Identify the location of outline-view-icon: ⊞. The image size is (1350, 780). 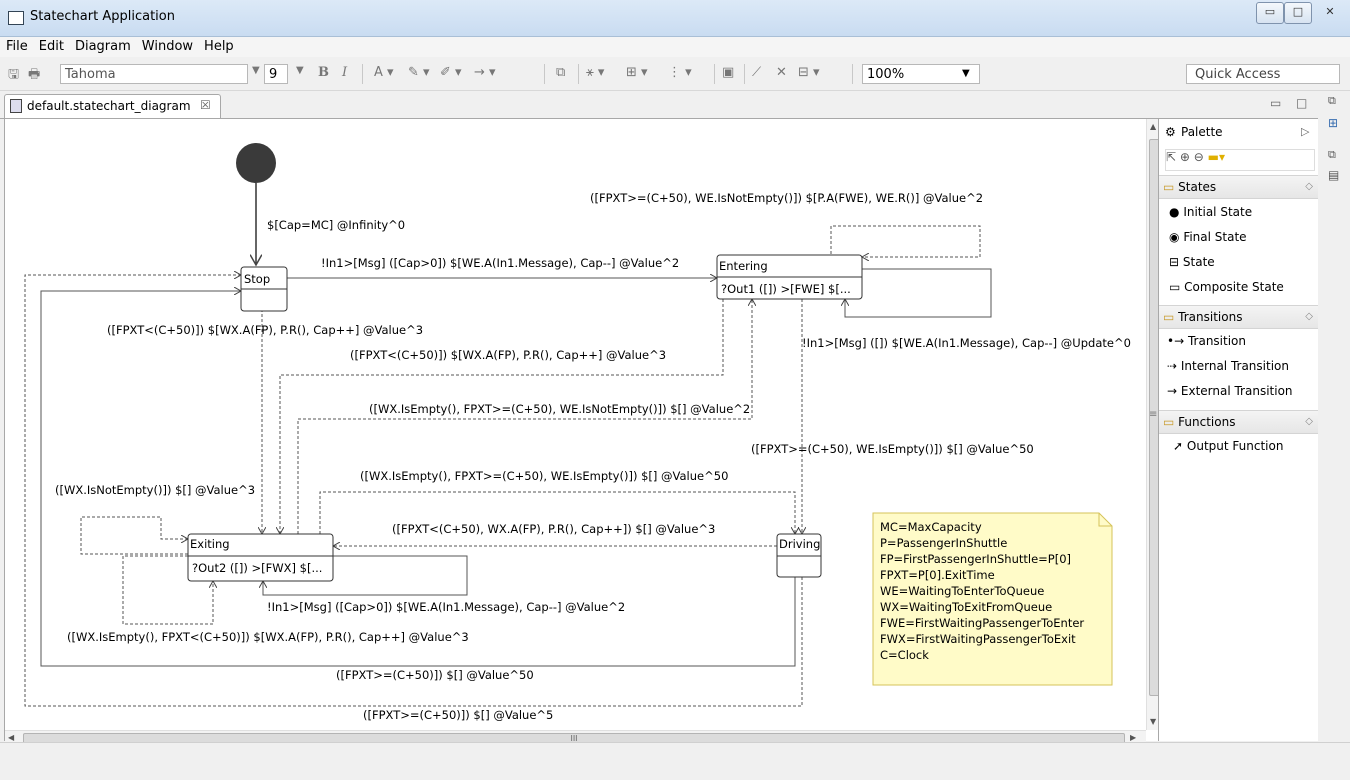
(1333, 123).